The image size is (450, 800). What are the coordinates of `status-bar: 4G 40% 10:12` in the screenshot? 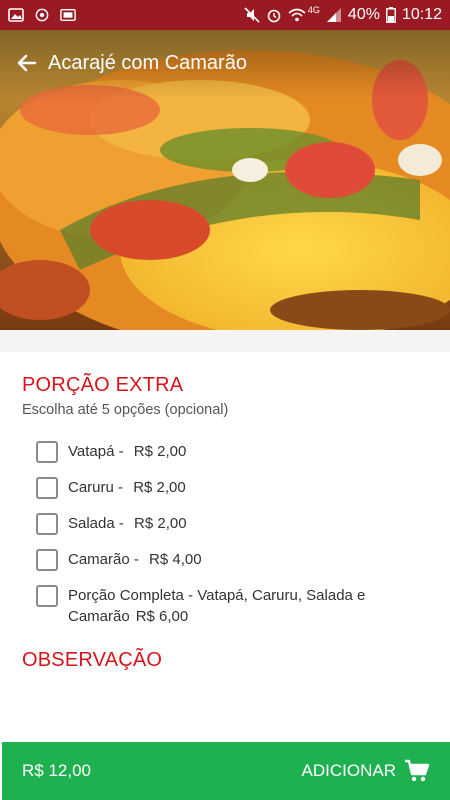 It's located at (225, 15).